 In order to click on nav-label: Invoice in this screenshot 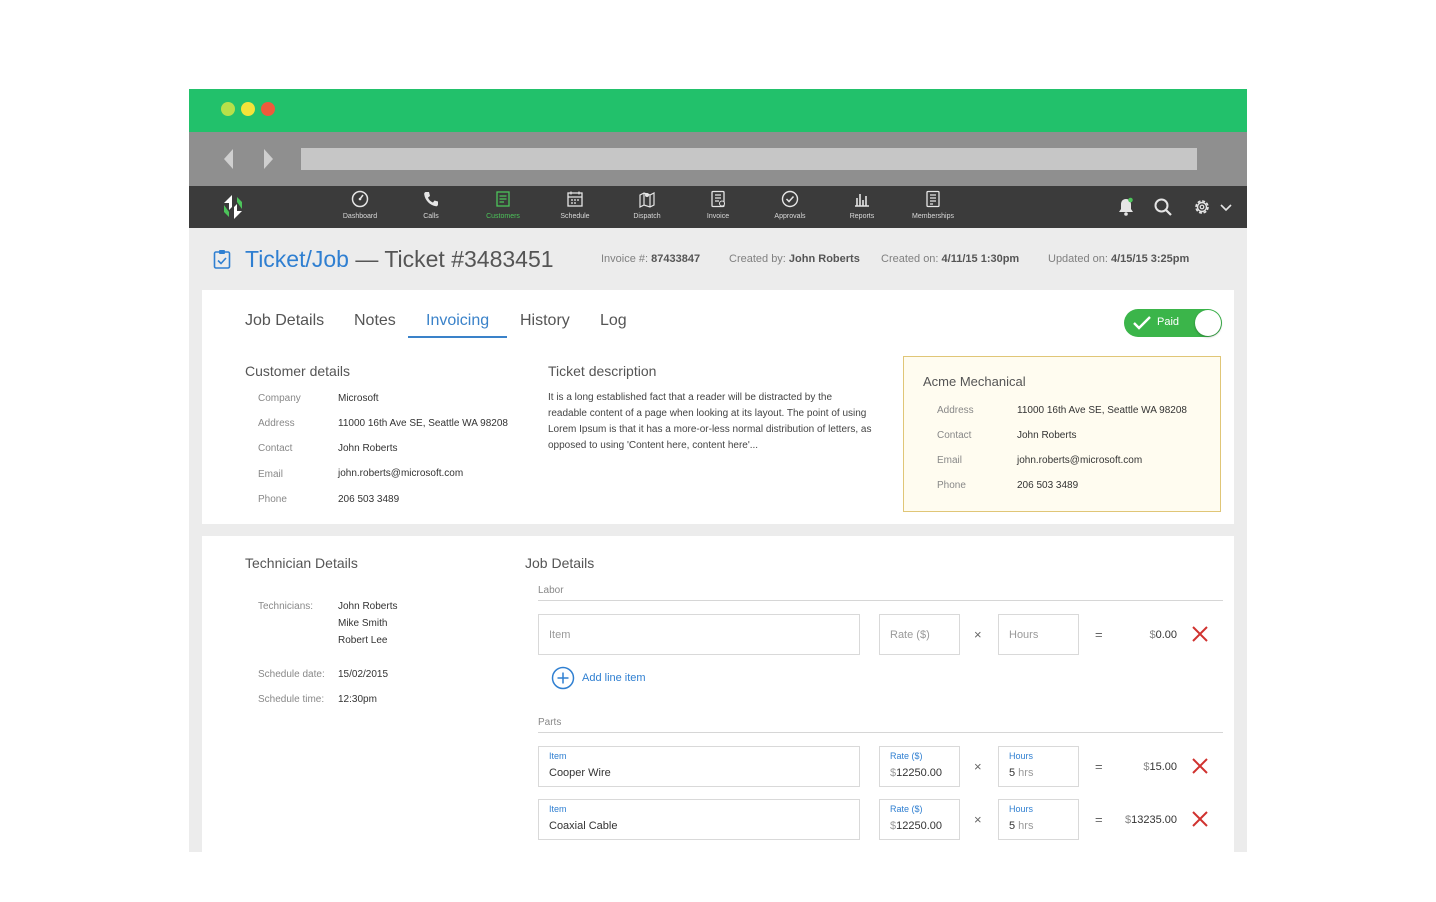, I will do `click(718, 216)`.